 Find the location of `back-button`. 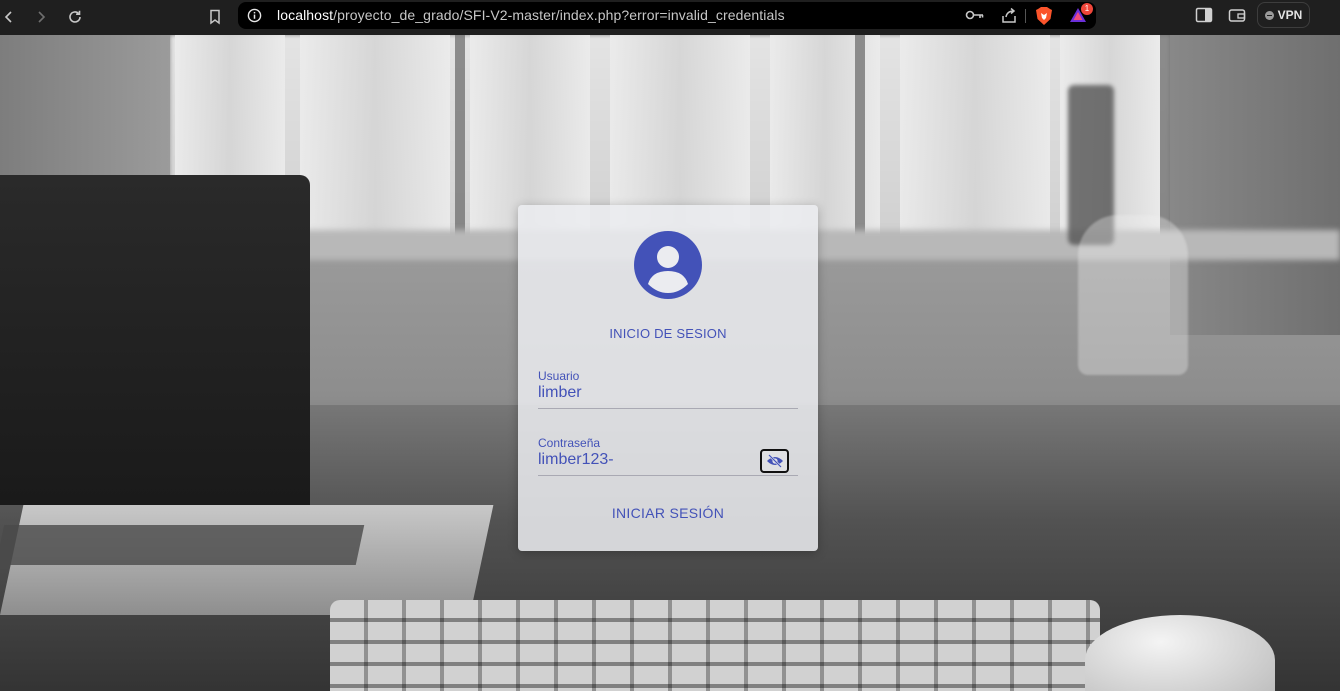

back-button is located at coordinates (10, 17).